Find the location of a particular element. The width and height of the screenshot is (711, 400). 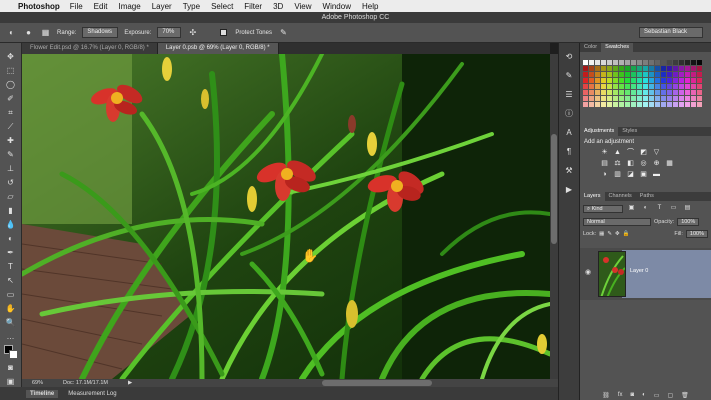

blur-tool-icon: 💧 is located at coordinates (10, 224).